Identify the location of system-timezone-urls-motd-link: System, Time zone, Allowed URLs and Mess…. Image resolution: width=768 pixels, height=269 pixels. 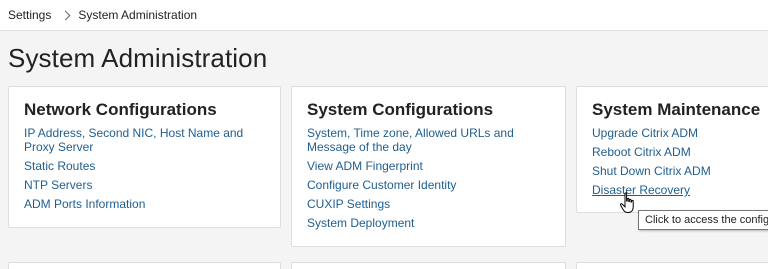
(429, 140).